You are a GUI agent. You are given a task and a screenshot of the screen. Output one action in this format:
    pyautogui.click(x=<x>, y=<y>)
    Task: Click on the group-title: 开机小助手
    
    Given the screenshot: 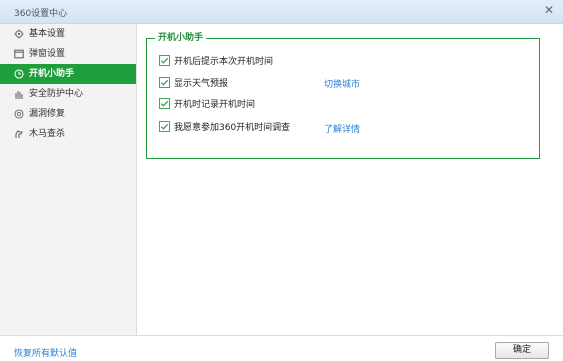 What is the action you would take?
    pyautogui.click(x=181, y=38)
    